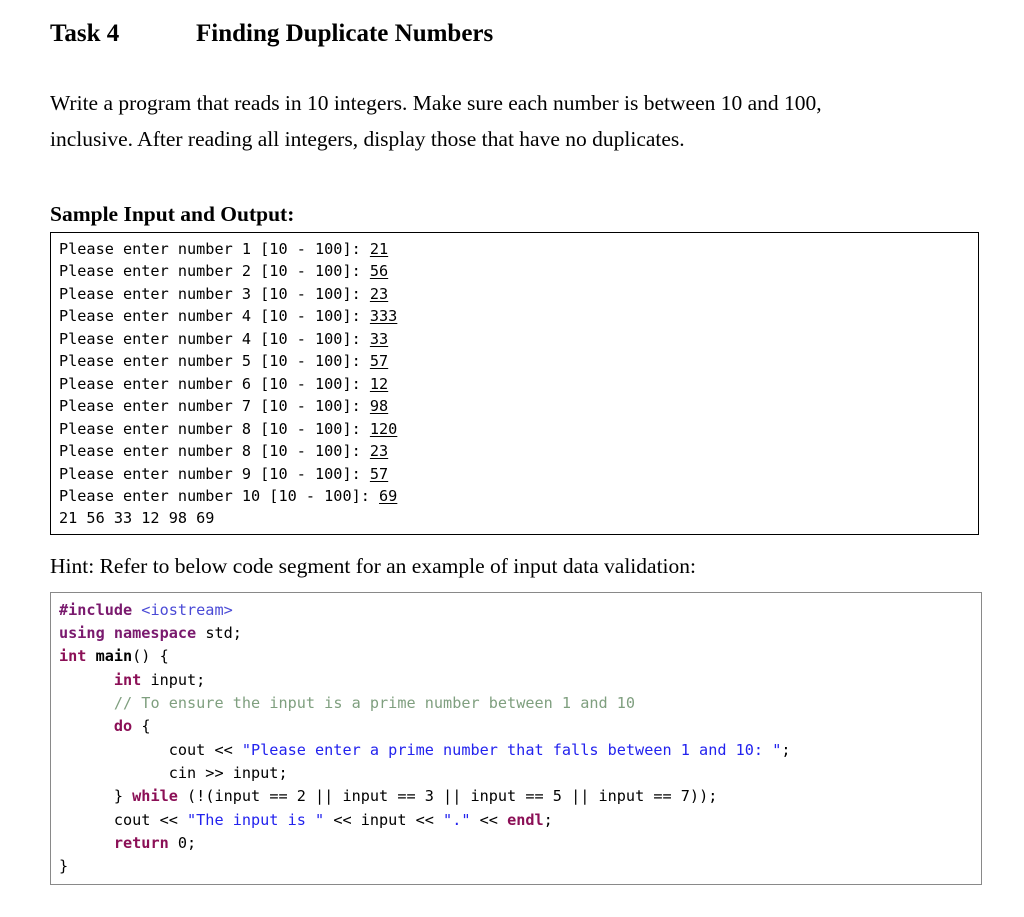 The height and width of the screenshot is (917, 1024). Describe the element at coordinates (518, 496) in the screenshot. I see `console-prompt-line: Please enter number 10 [10 - 100]: 69` at that location.